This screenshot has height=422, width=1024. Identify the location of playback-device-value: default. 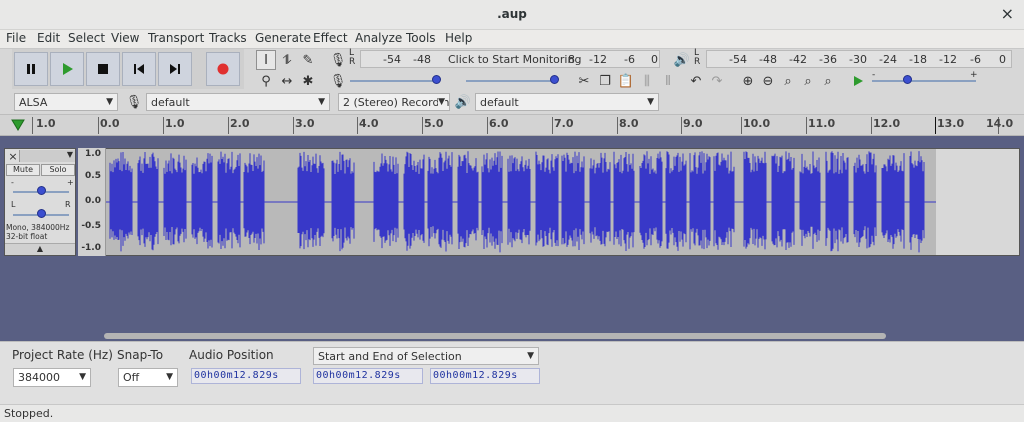
(499, 102).